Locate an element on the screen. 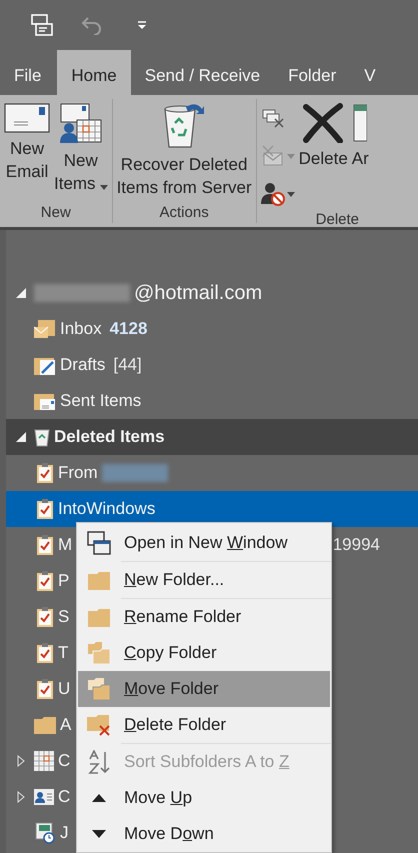  folder-name: @hotmail.com is located at coordinates (198, 293).